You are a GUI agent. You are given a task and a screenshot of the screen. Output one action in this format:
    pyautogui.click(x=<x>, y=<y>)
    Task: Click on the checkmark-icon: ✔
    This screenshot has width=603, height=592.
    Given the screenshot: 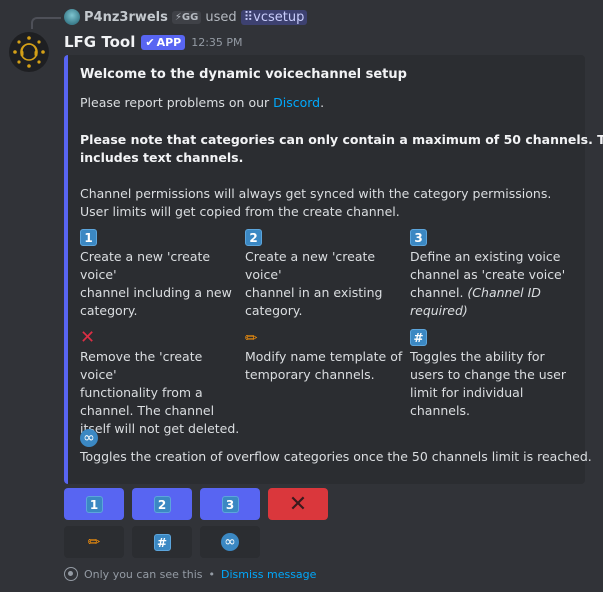 What is the action you would take?
    pyautogui.click(x=150, y=42)
    